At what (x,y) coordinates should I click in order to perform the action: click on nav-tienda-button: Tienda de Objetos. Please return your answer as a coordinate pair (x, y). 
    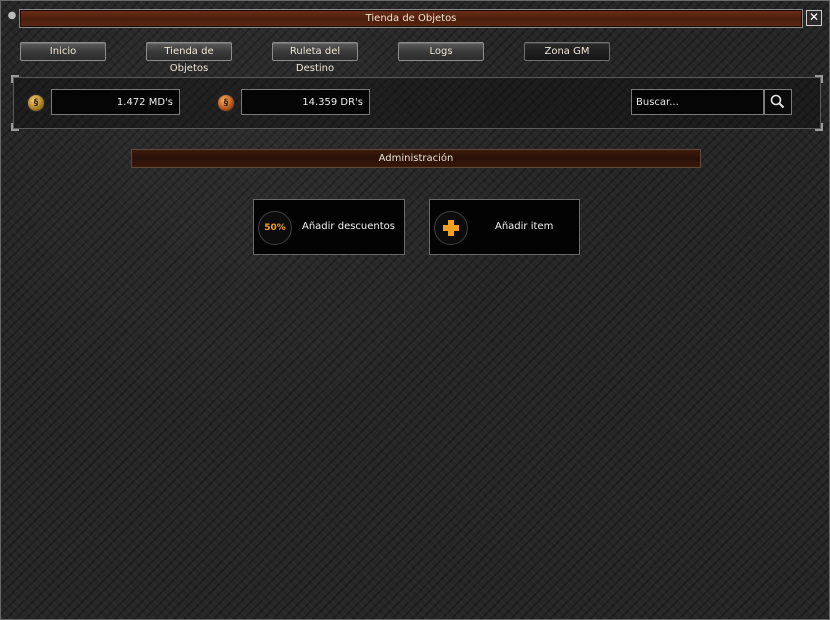
    Looking at the image, I should click on (189, 58).